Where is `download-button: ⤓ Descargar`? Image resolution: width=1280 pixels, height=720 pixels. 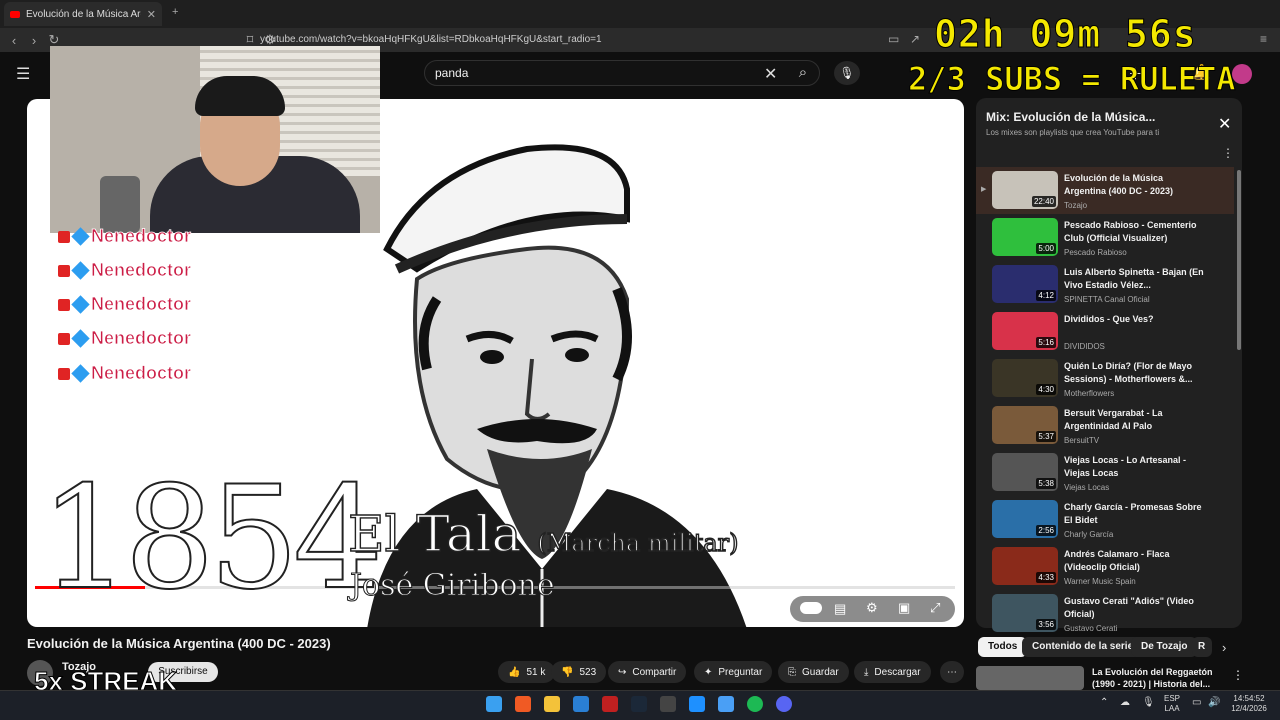 download-button: ⤓ Descargar is located at coordinates (892, 672).